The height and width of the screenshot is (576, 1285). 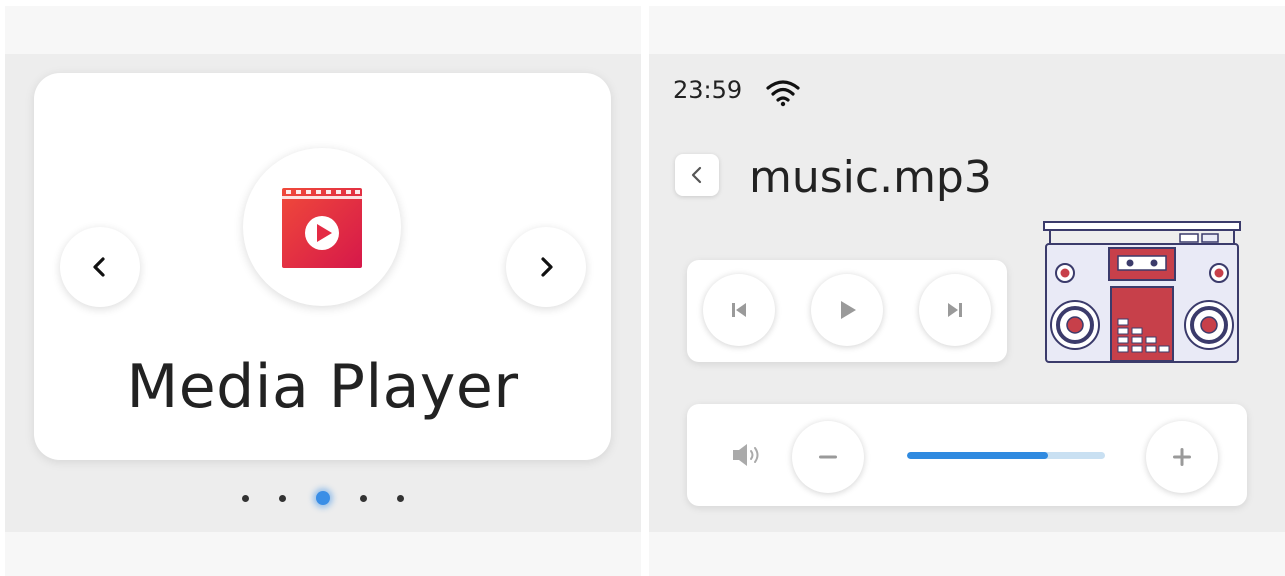 I want to click on volume-up-button, so click(x=1182, y=457).